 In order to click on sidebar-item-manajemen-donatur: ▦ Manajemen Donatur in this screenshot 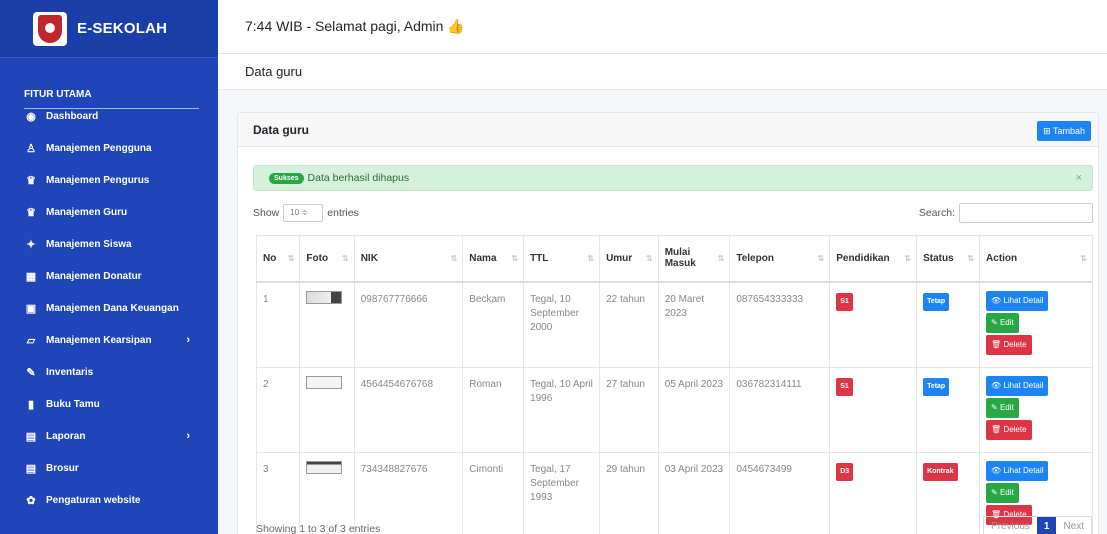, I will do `click(109, 276)`.